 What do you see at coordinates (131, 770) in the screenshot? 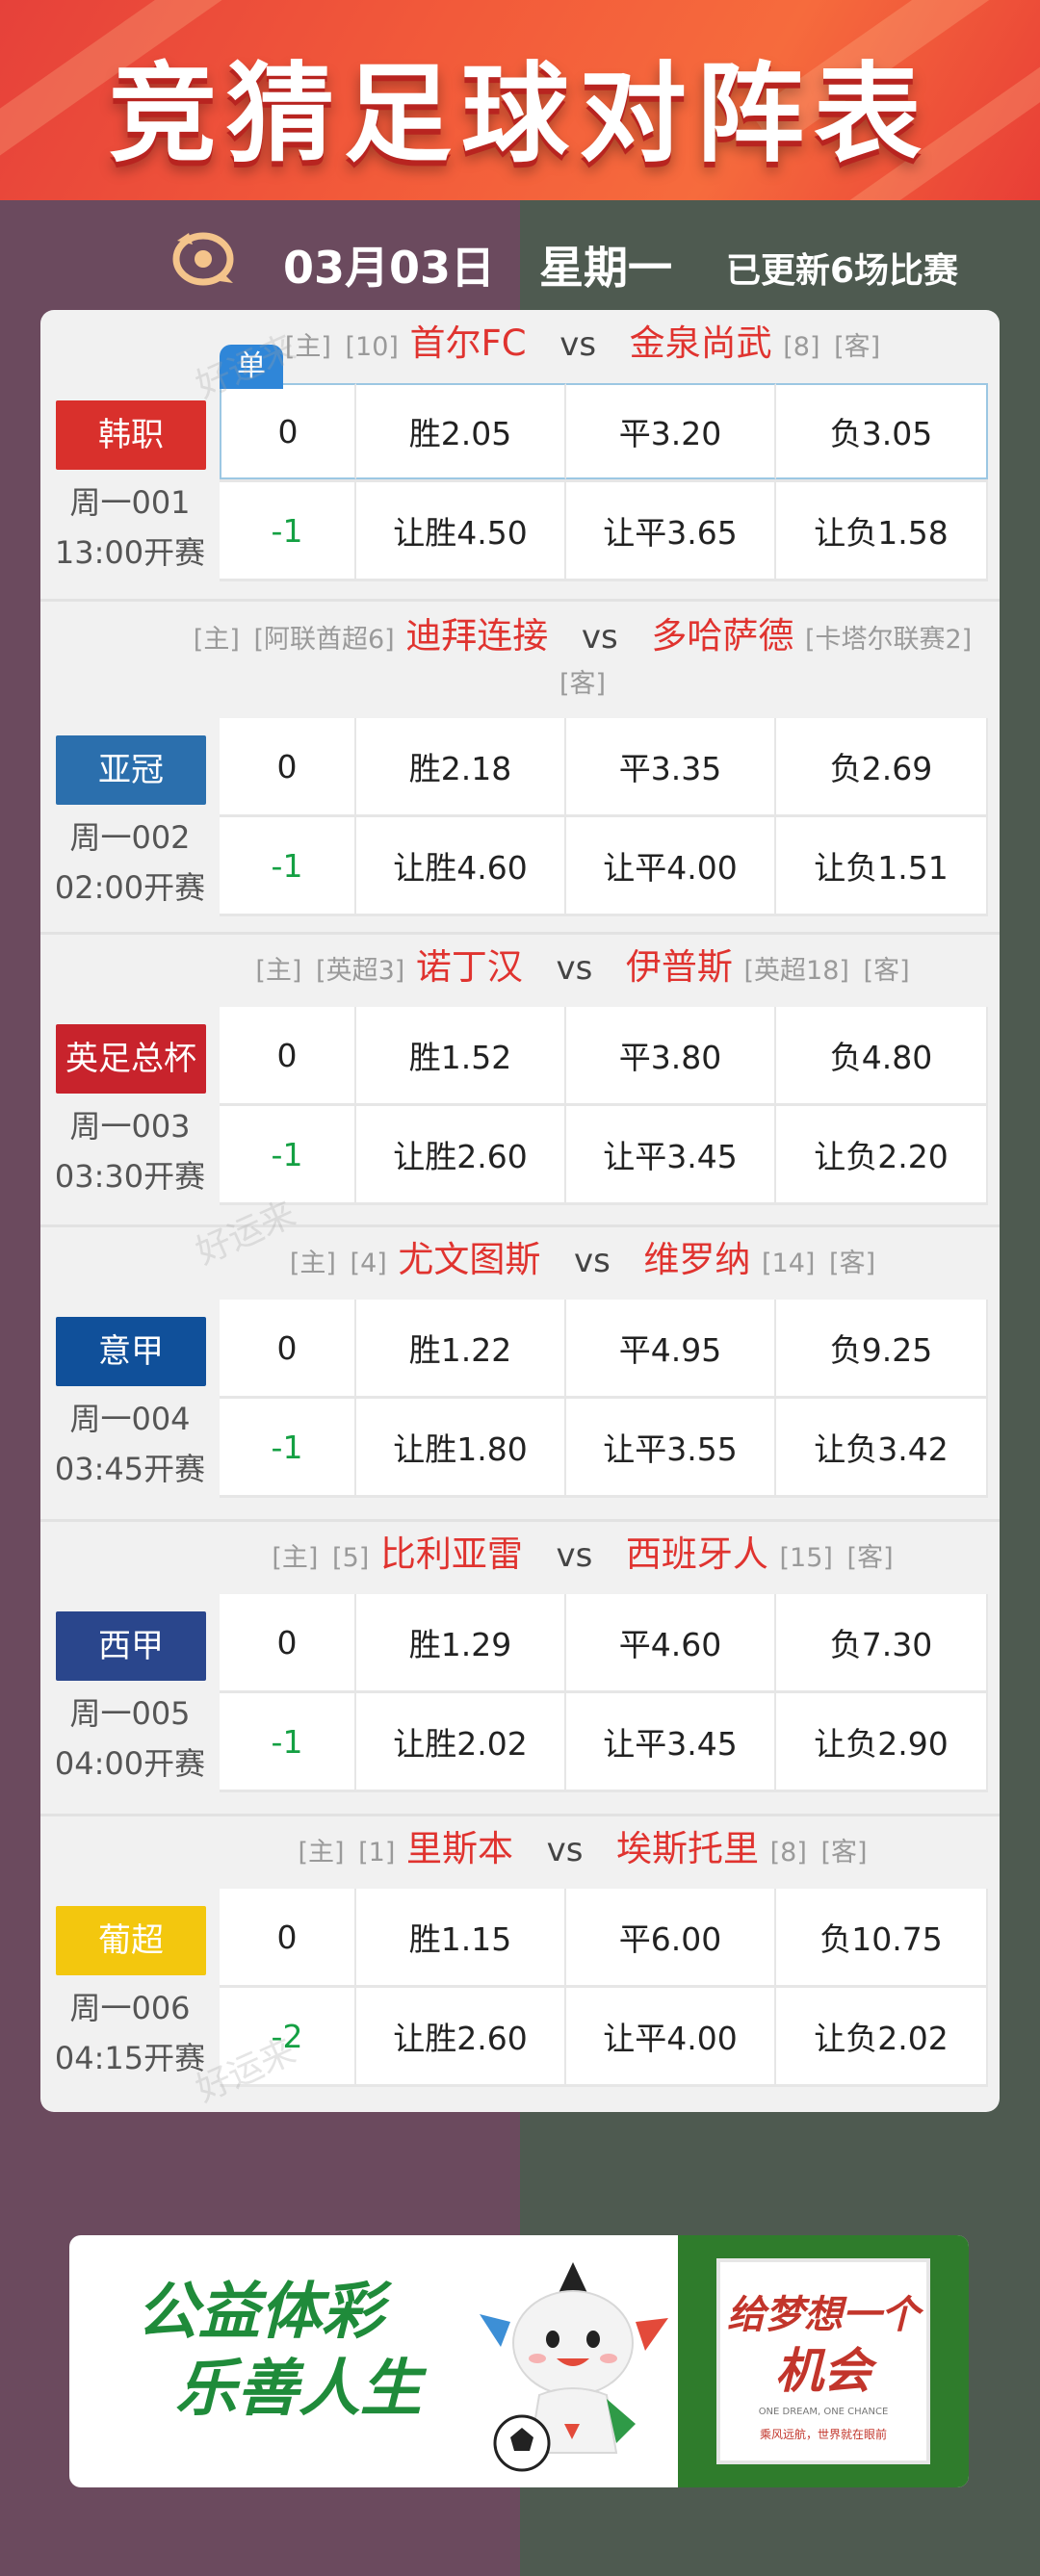
I see `league-badge: 亚冠` at bounding box center [131, 770].